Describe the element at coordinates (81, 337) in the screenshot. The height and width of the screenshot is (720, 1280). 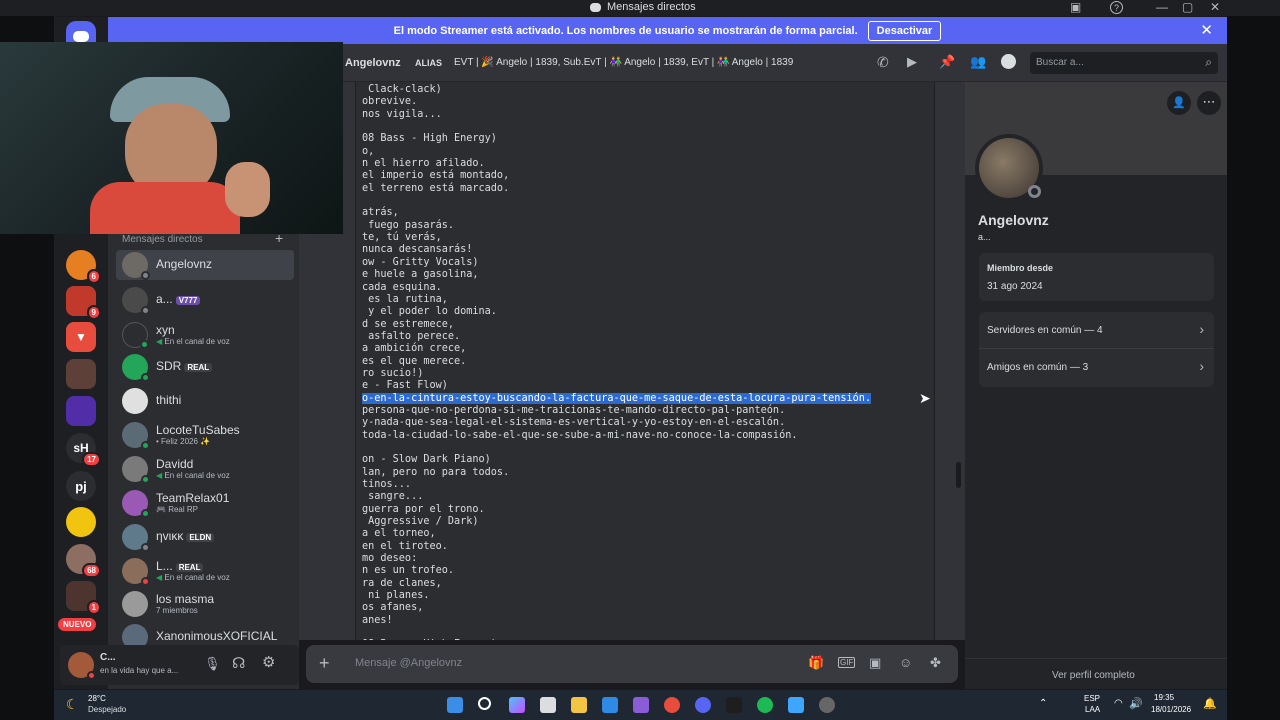
I see `server-icon-3: ▼` at that location.